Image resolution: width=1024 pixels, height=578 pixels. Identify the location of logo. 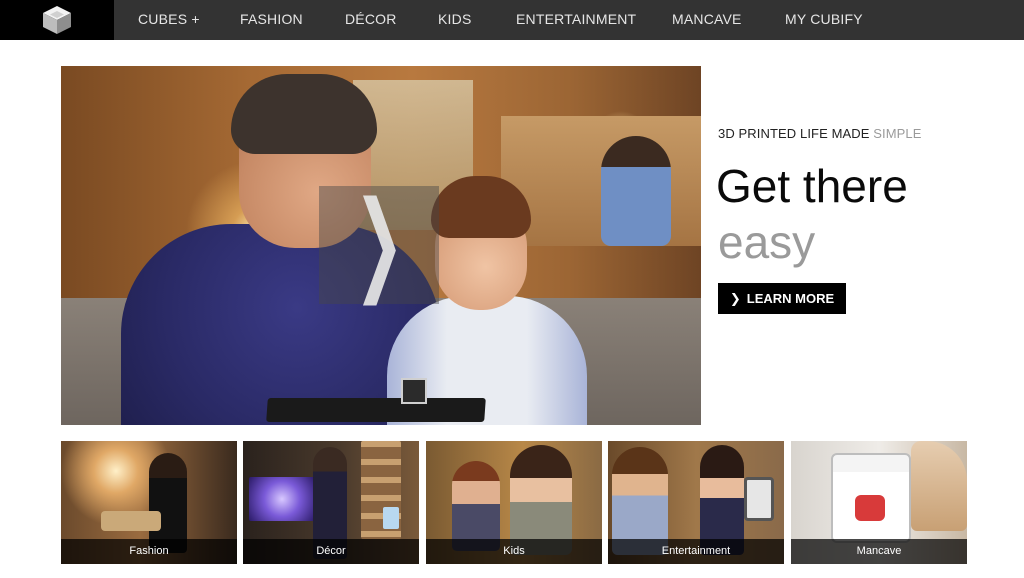
(57, 20).